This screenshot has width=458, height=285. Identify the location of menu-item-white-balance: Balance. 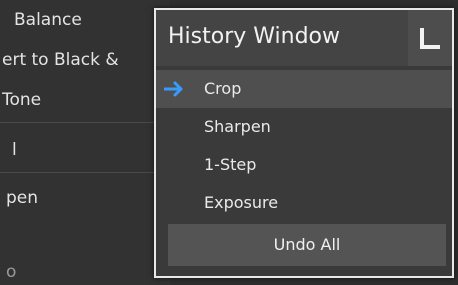
(94, 20).